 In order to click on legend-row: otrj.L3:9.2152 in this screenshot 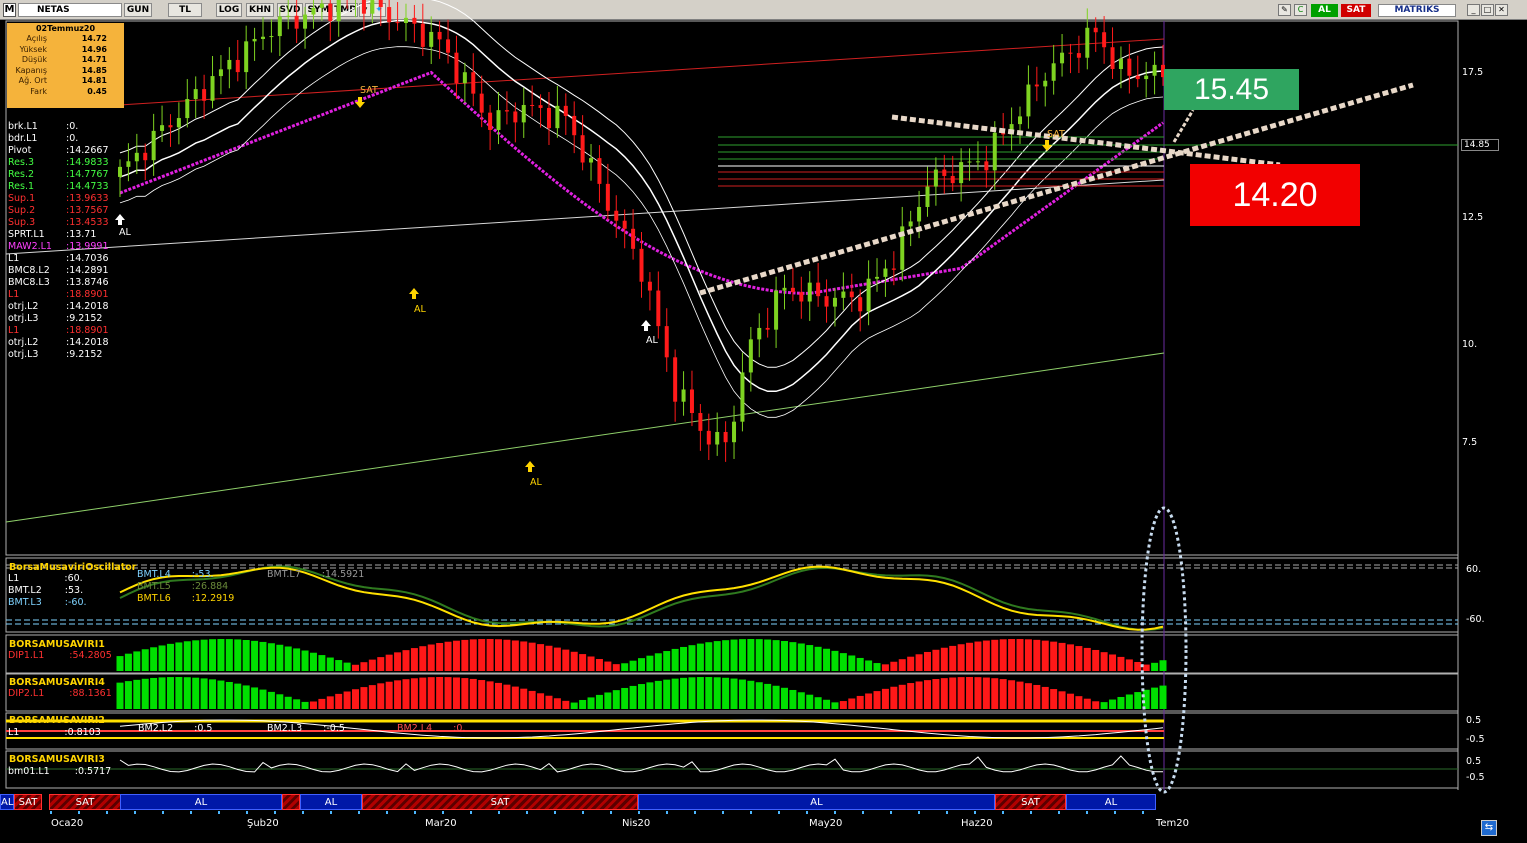, I will do `click(55, 355)`.